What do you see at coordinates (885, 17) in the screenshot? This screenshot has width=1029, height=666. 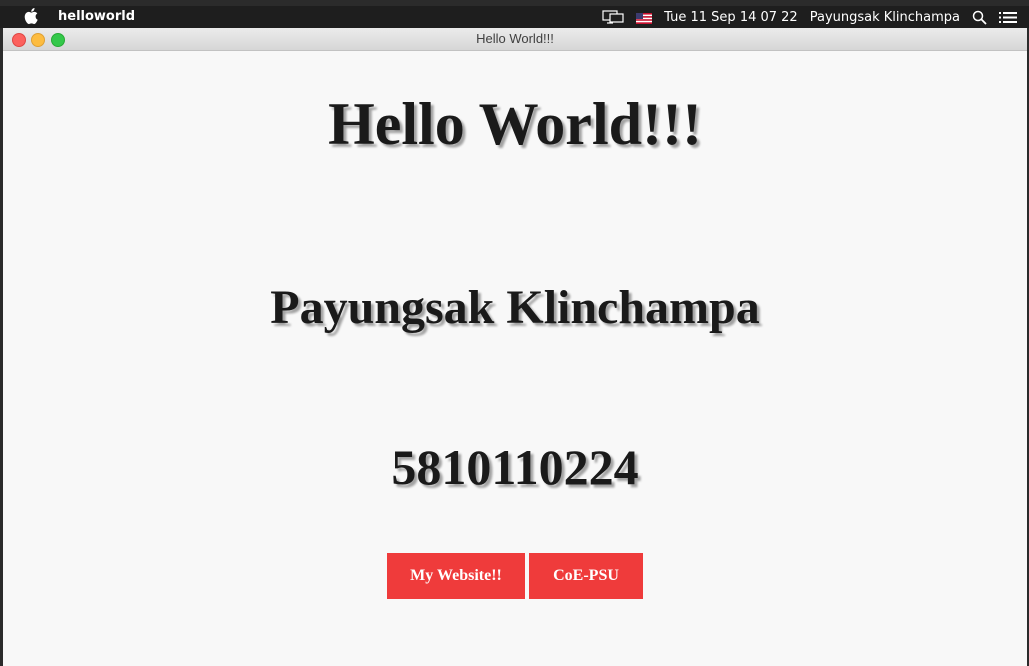 I see `menubar-user: Payungsak Klinchampa` at bounding box center [885, 17].